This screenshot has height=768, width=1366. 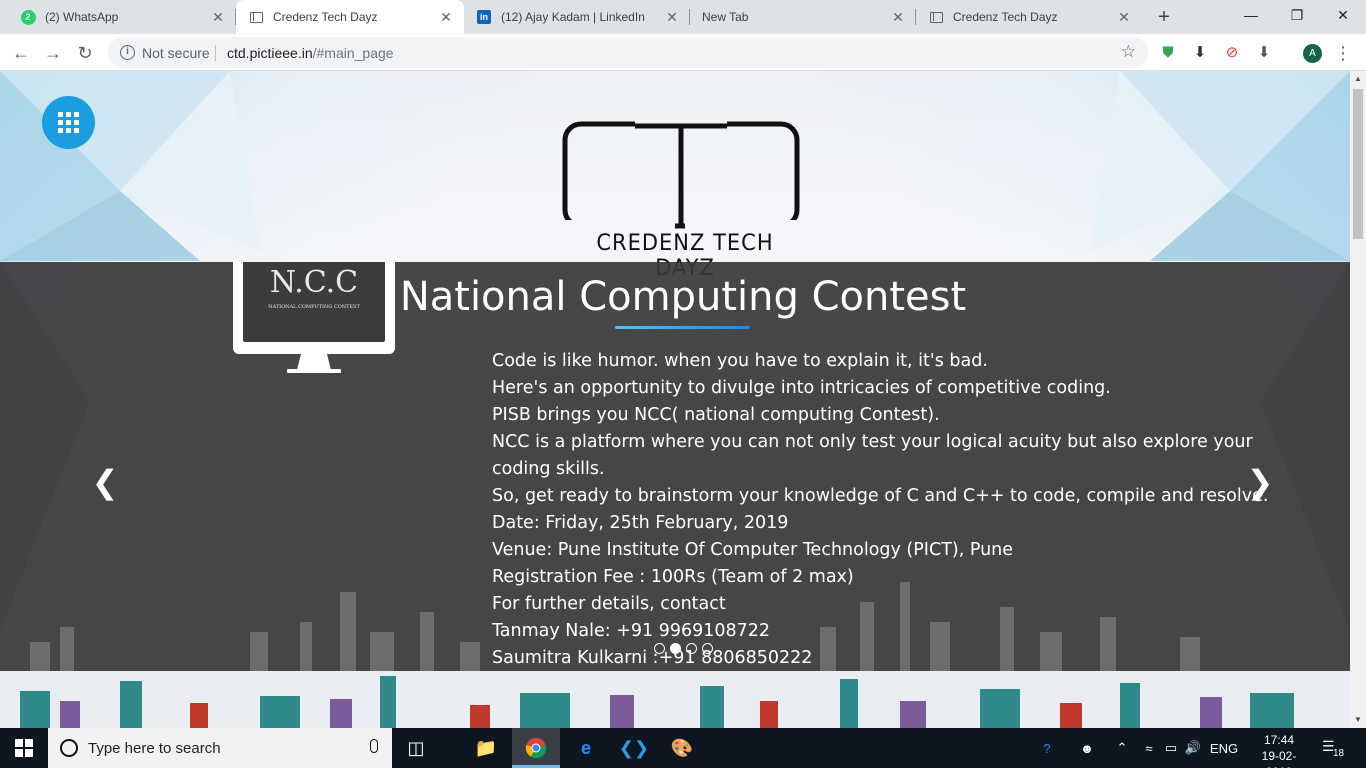 I want to click on chrome-taskbar-icon, so click(x=536, y=748).